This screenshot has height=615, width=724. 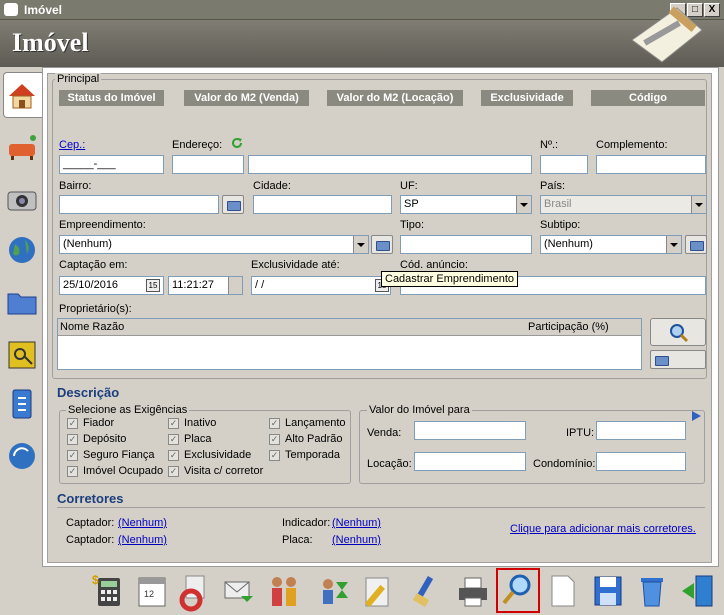 I want to click on uf-select: SP, so click(x=466, y=204).